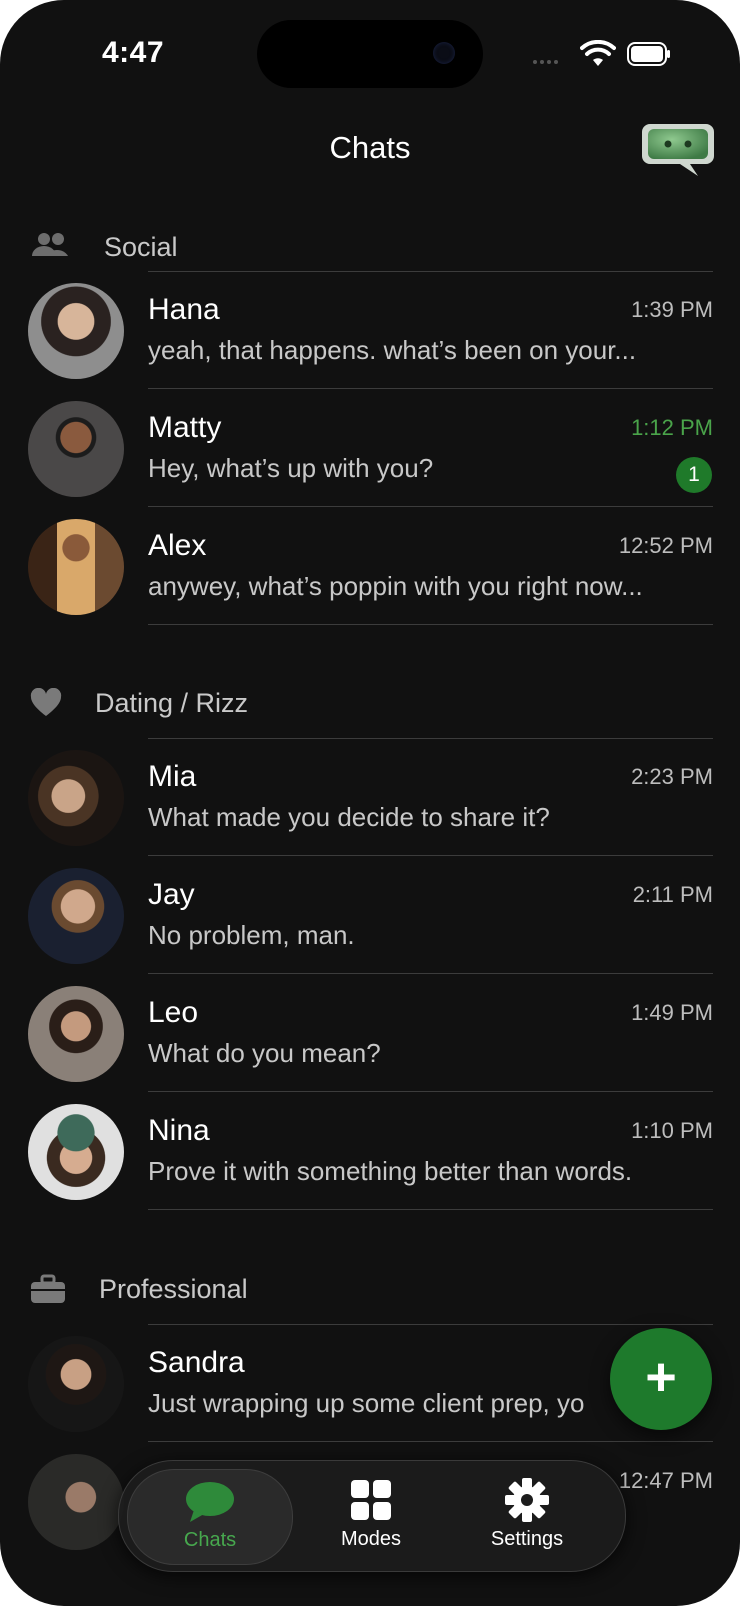 Image resolution: width=740 pixels, height=1606 pixels. What do you see at coordinates (370, 704) in the screenshot?
I see `section-header-dating: Dating / Rizz` at bounding box center [370, 704].